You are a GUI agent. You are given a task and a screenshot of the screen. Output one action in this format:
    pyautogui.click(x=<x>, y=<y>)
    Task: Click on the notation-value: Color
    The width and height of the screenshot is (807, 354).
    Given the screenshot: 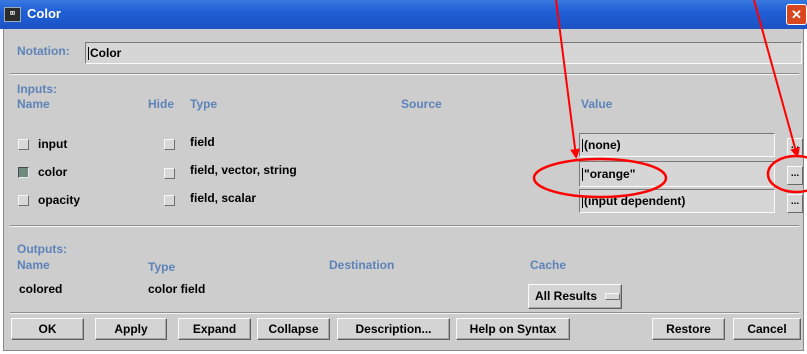 What is the action you would take?
    pyautogui.click(x=106, y=53)
    